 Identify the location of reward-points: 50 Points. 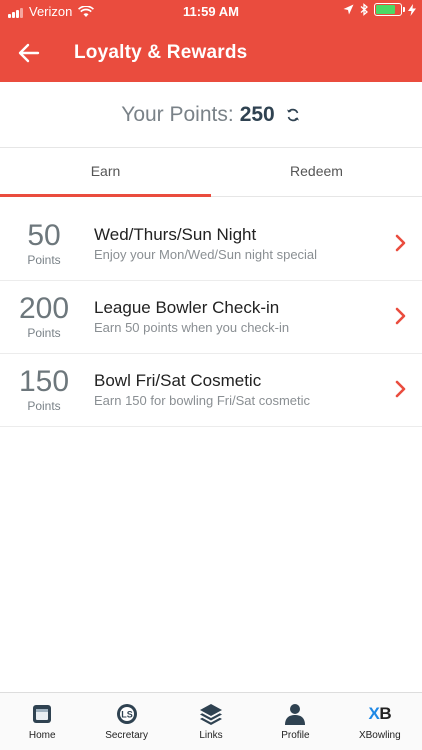
(44, 243).